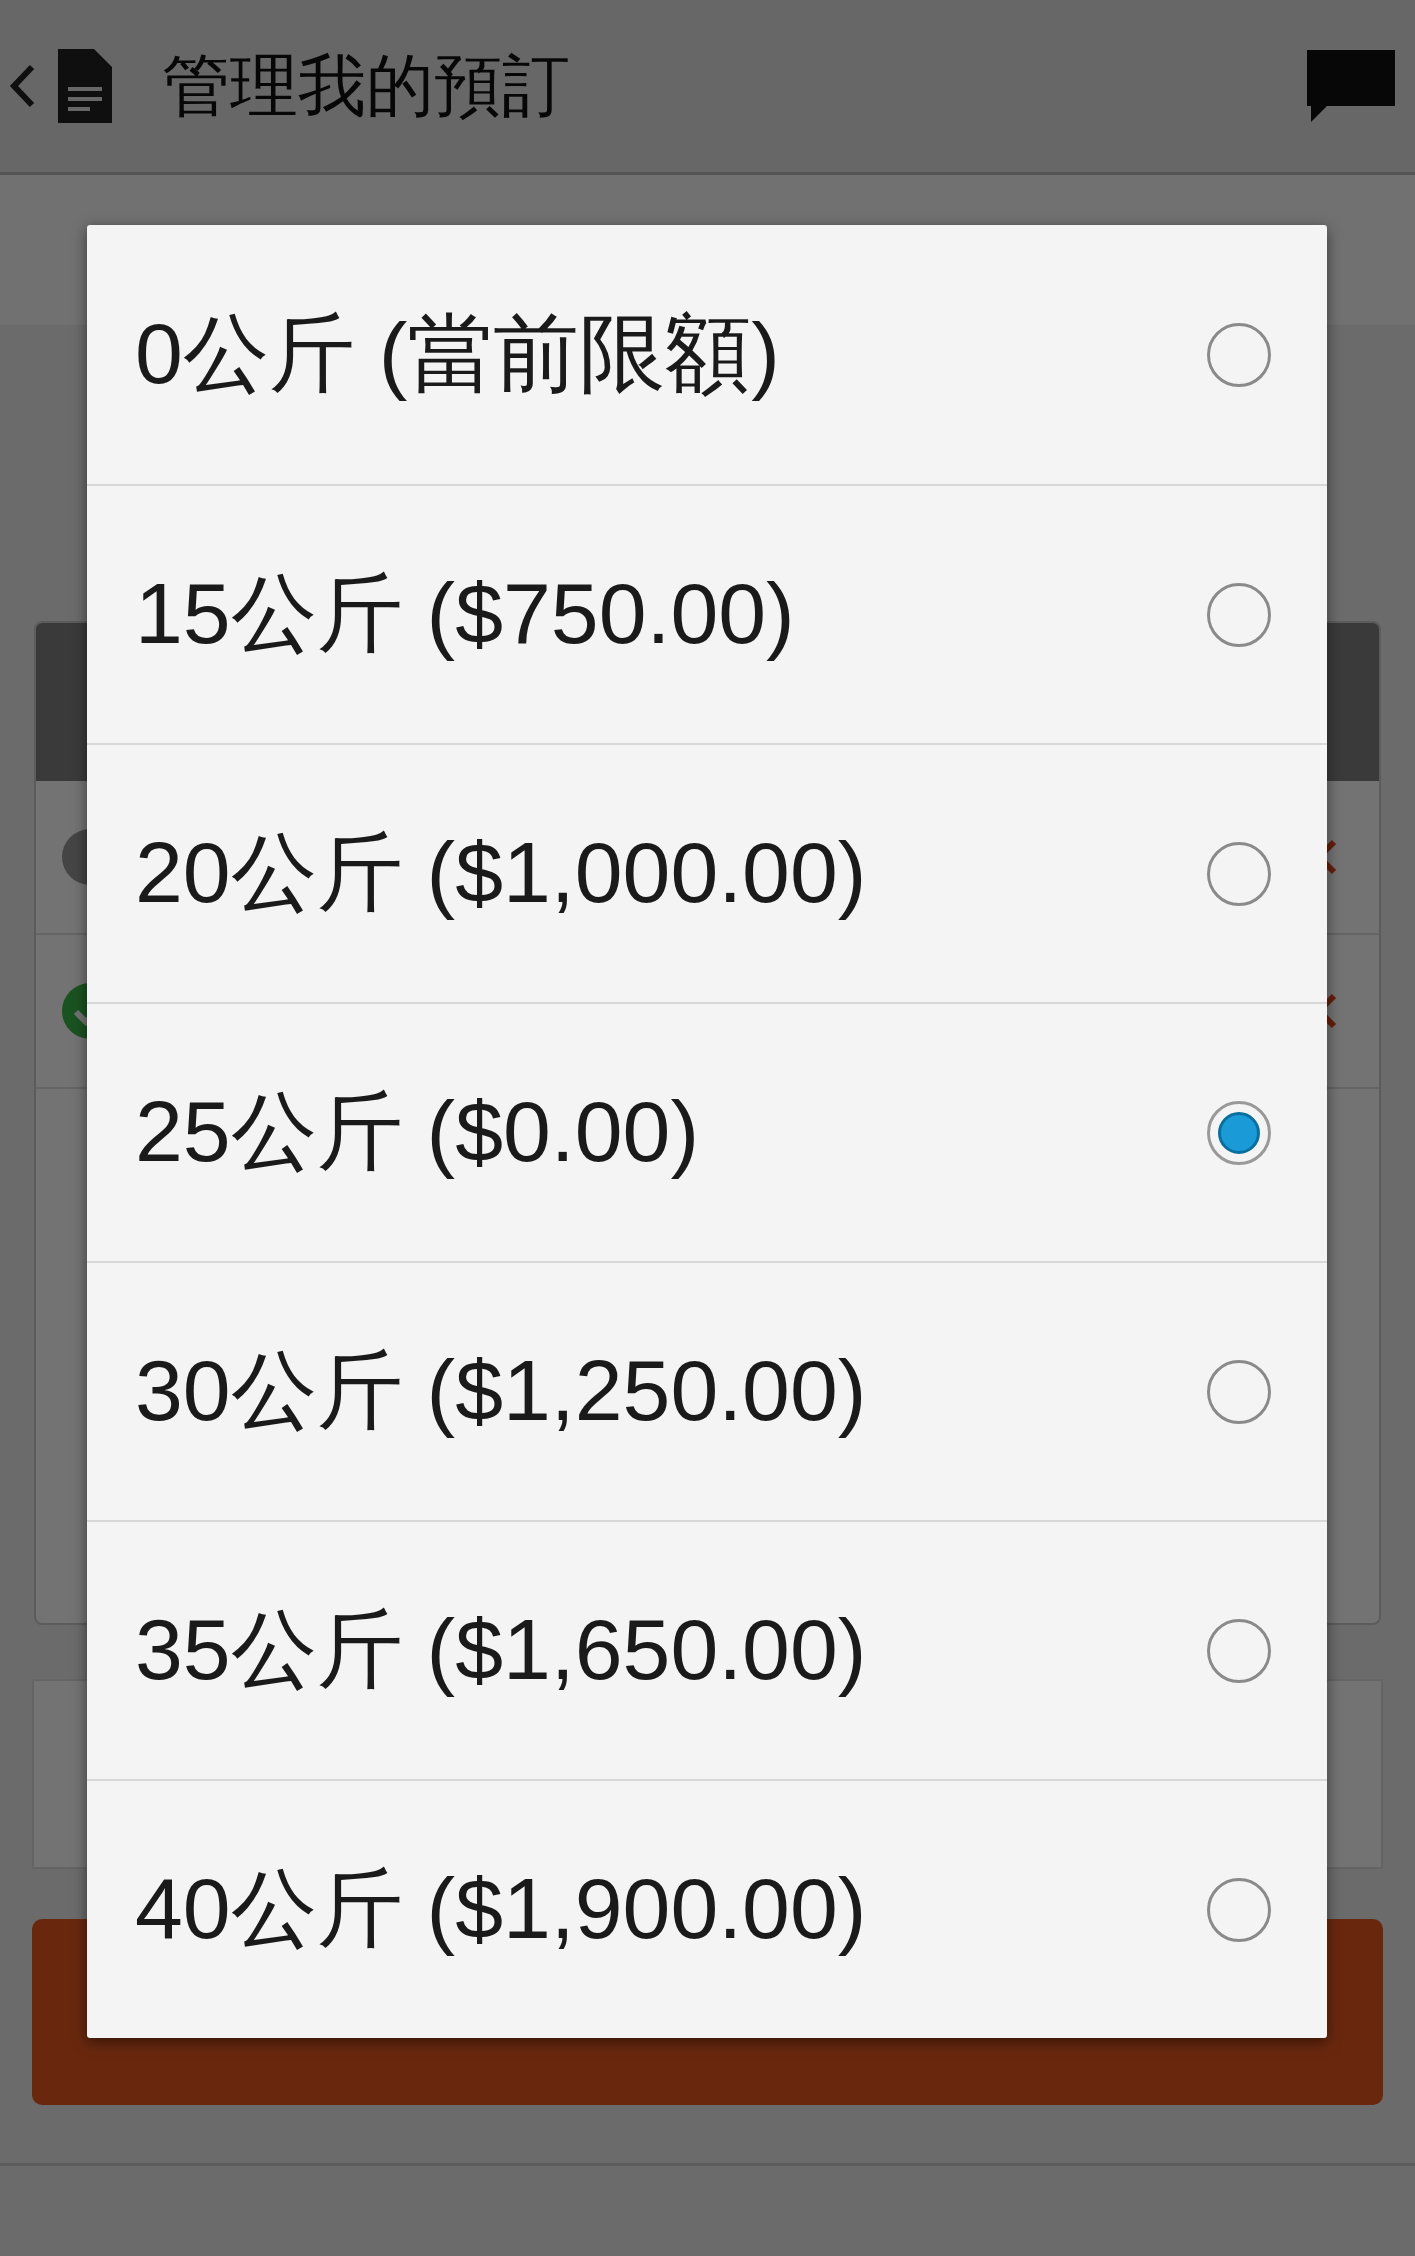  Describe the element at coordinates (501, 1649) in the screenshot. I see `option-label: 35公斤 ($1,650.00)` at that location.